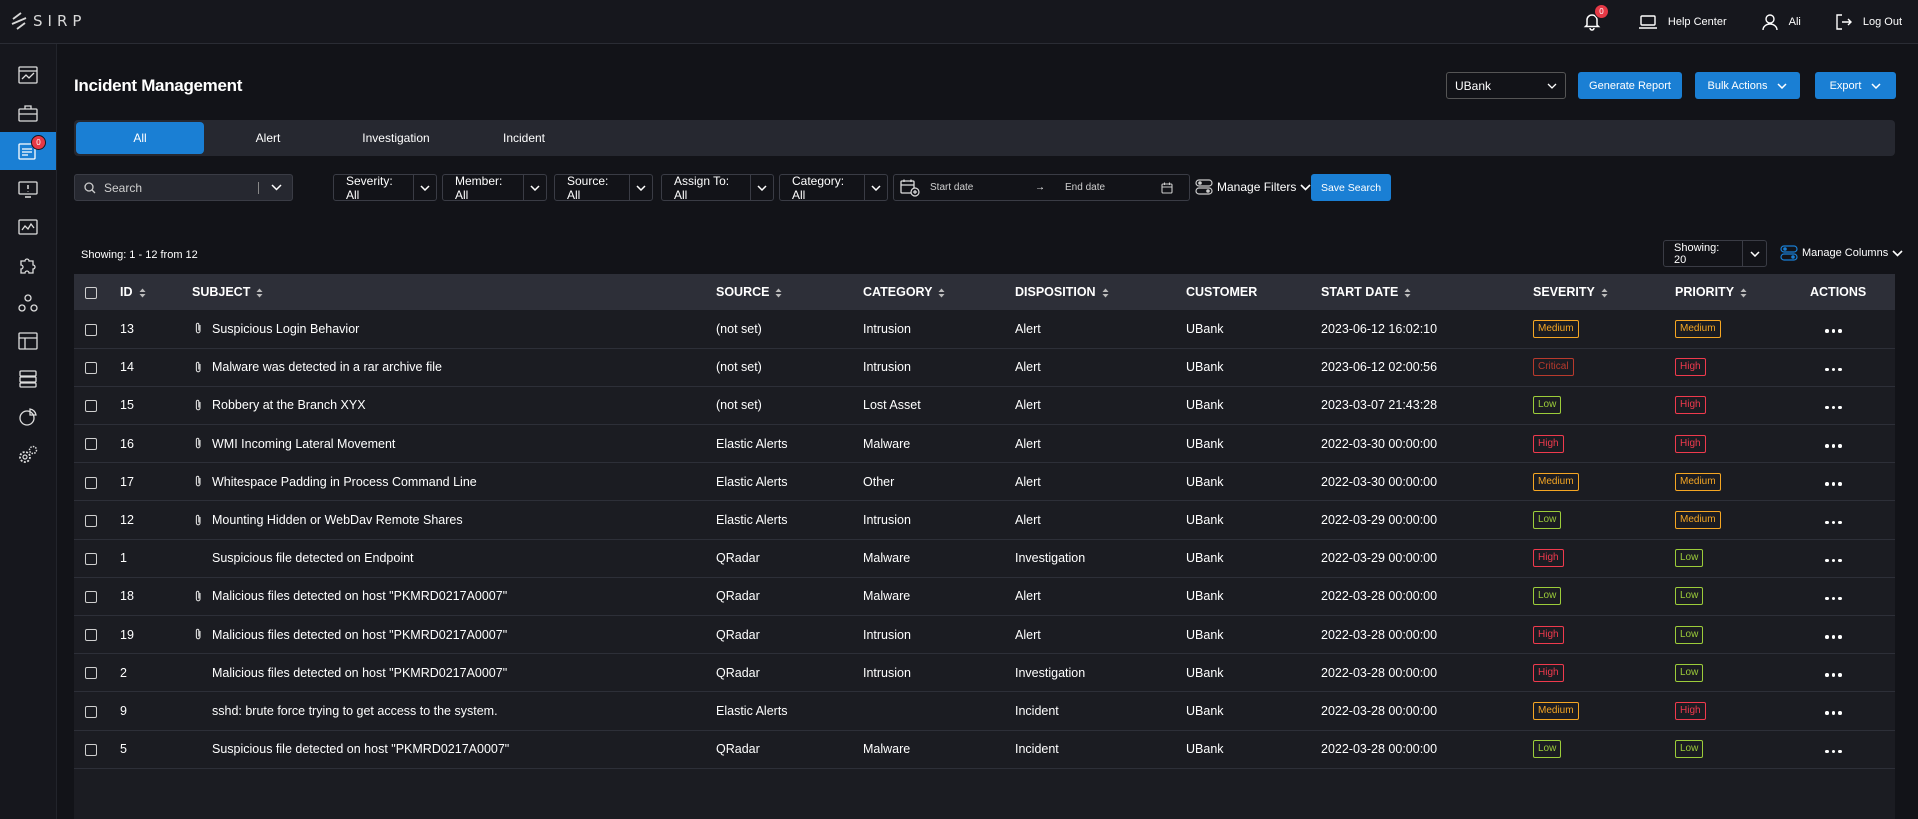 Image resolution: width=1918 pixels, height=819 pixels. Describe the element at coordinates (982, 187) in the screenshot. I see `start-date-input: Start date` at that location.